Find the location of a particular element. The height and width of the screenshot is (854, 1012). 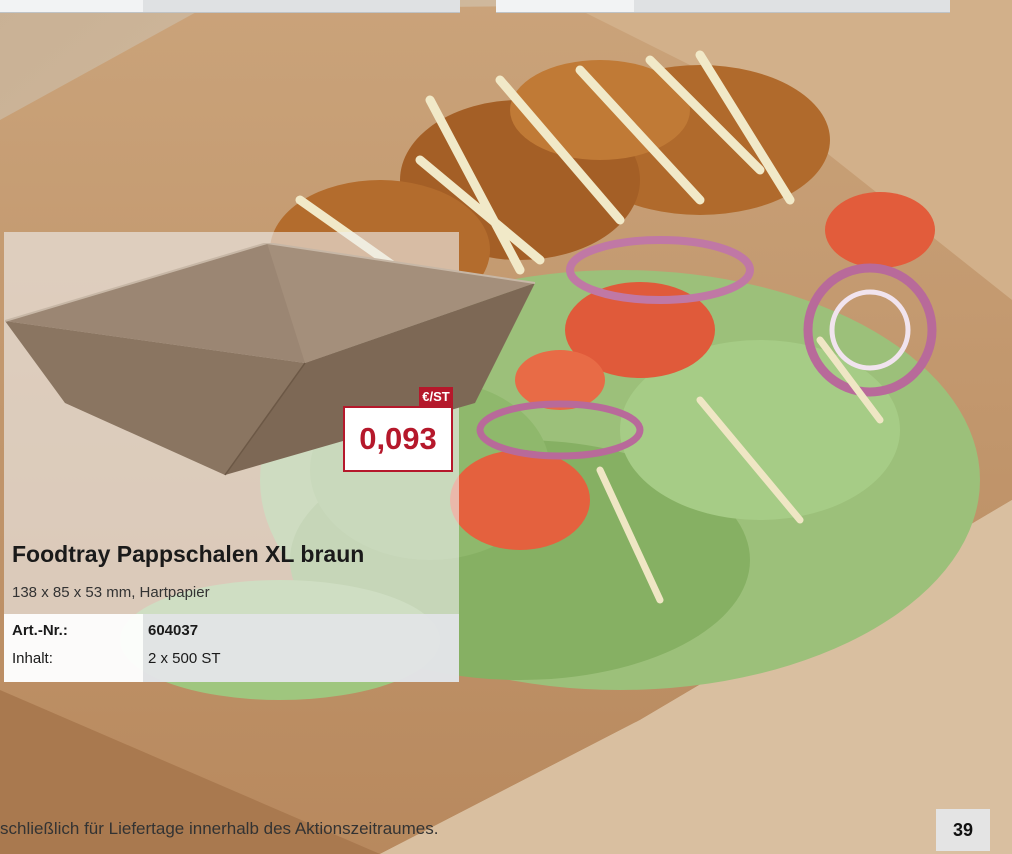

price-unit-badge: €/ST is located at coordinates (436, 396).